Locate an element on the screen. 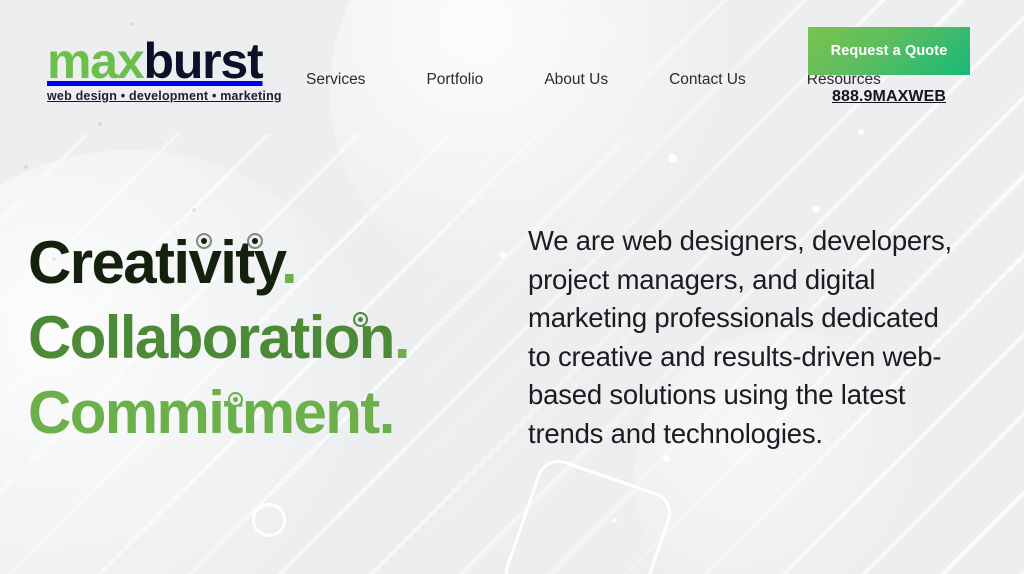 This screenshot has height=574, width=1024. intro-line: We are web designers, developers, is located at coordinates (740, 240).